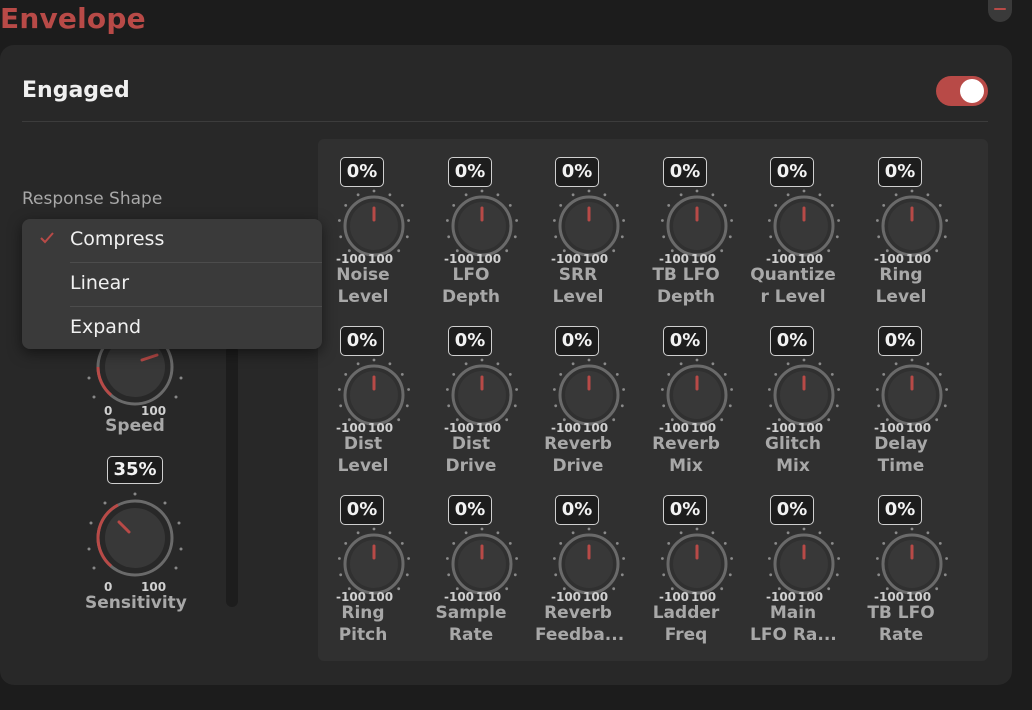 Image resolution: width=1032 pixels, height=710 pixels. Describe the element at coordinates (1000, 11) in the screenshot. I see `minimize-icon` at that location.